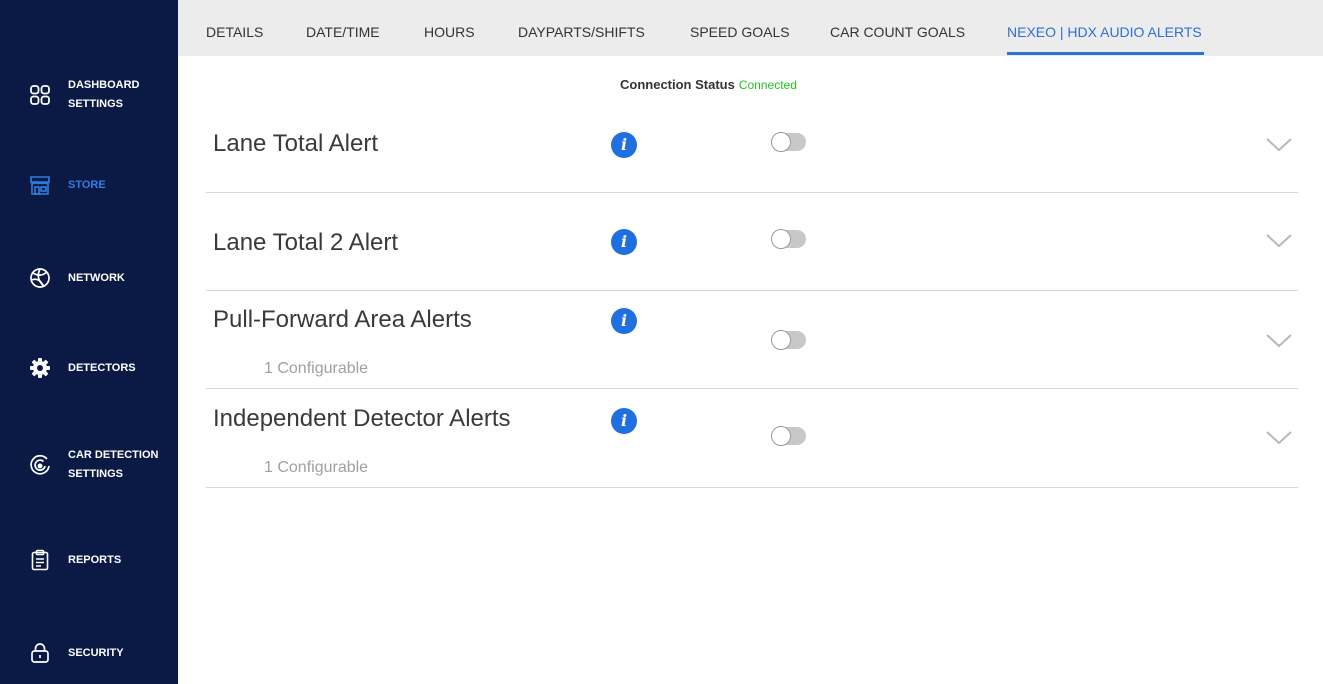  Describe the element at coordinates (767, 85) in the screenshot. I see `connection-status-value: Connected` at that location.